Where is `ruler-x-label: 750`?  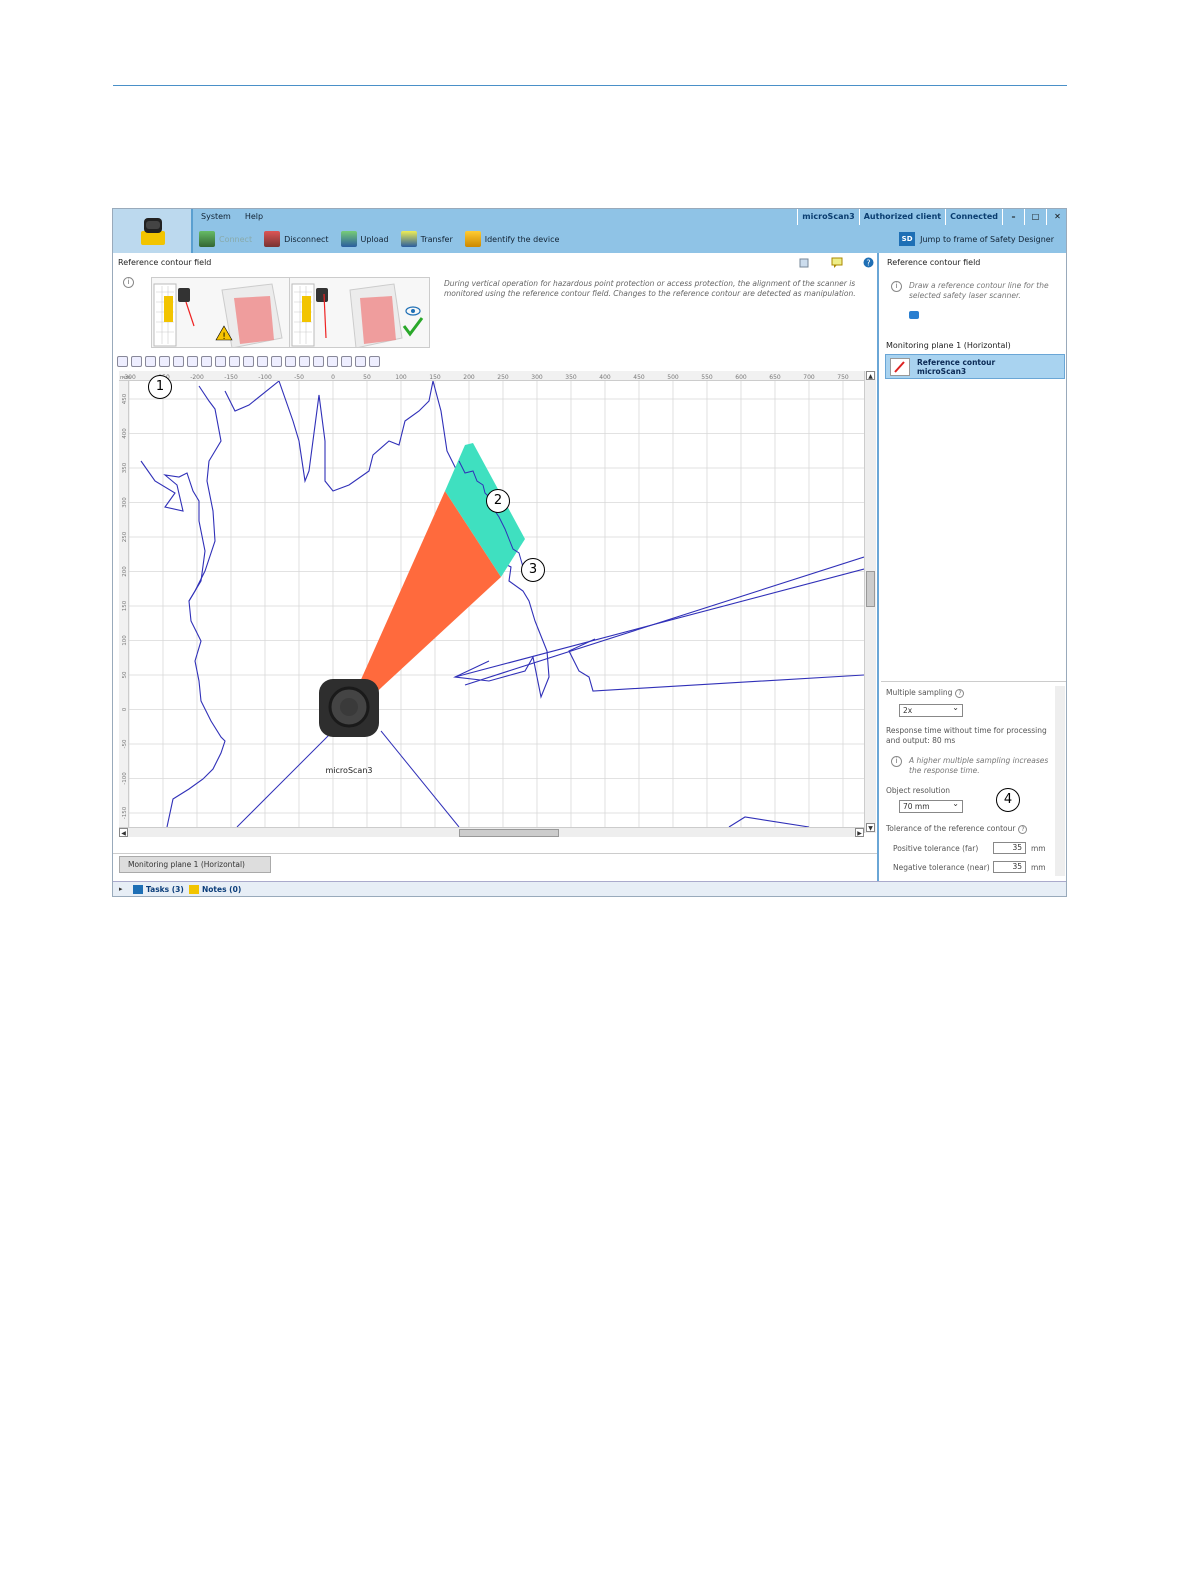
ruler-x-label: 750 is located at coordinates (843, 377).